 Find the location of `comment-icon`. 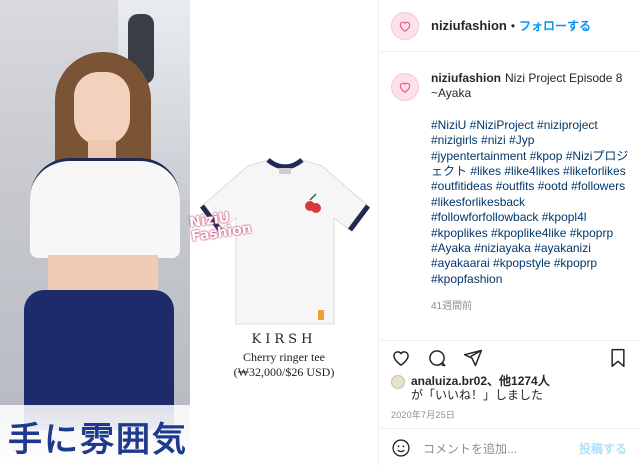

comment-icon is located at coordinates (437, 357).